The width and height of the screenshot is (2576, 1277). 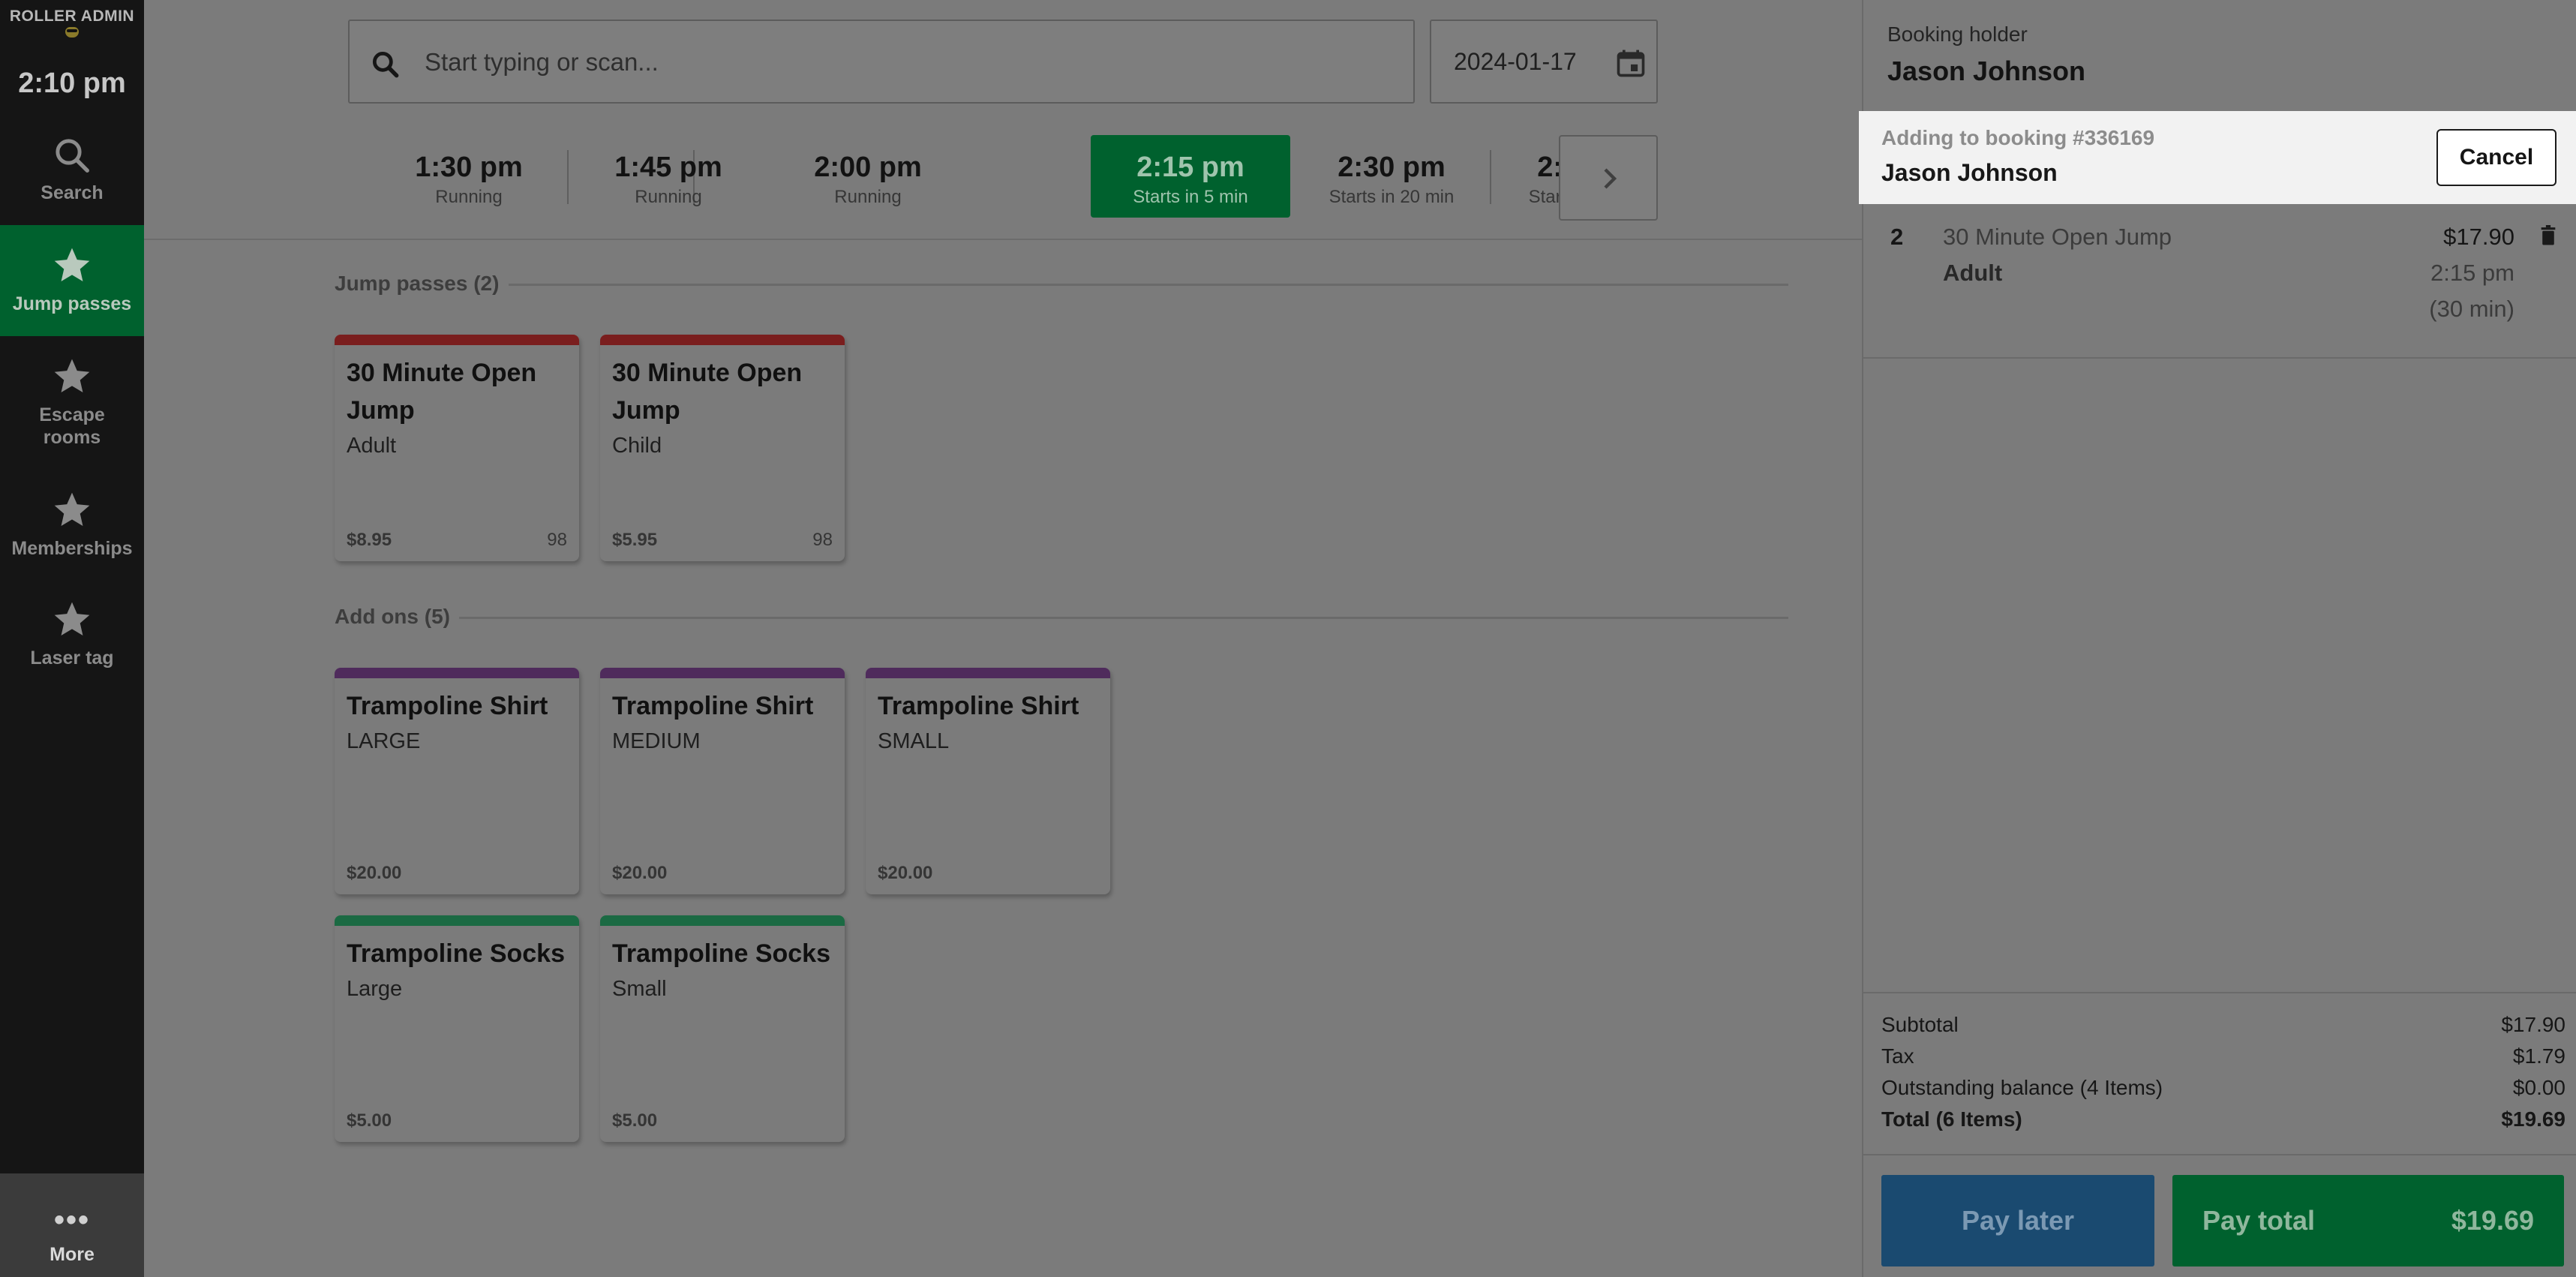 I want to click on total-value: $19.69, so click(x=2533, y=1119).